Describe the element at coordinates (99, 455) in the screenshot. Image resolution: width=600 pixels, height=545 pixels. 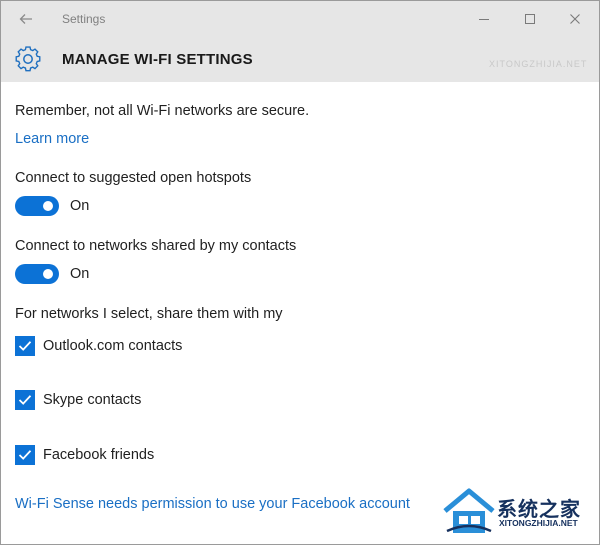
I see `facebook-friends-label: Facebook friends` at that location.